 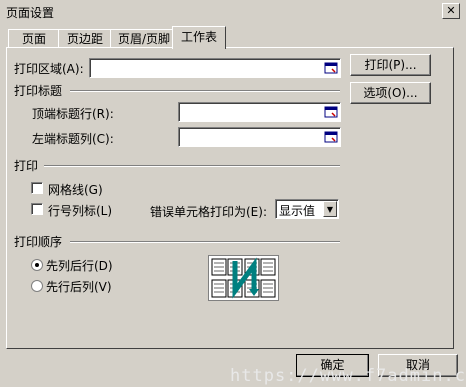 What do you see at coordinates (205, 91) in the screenshot?
I see `print-titles-divider` at bounding box center [205, 91].